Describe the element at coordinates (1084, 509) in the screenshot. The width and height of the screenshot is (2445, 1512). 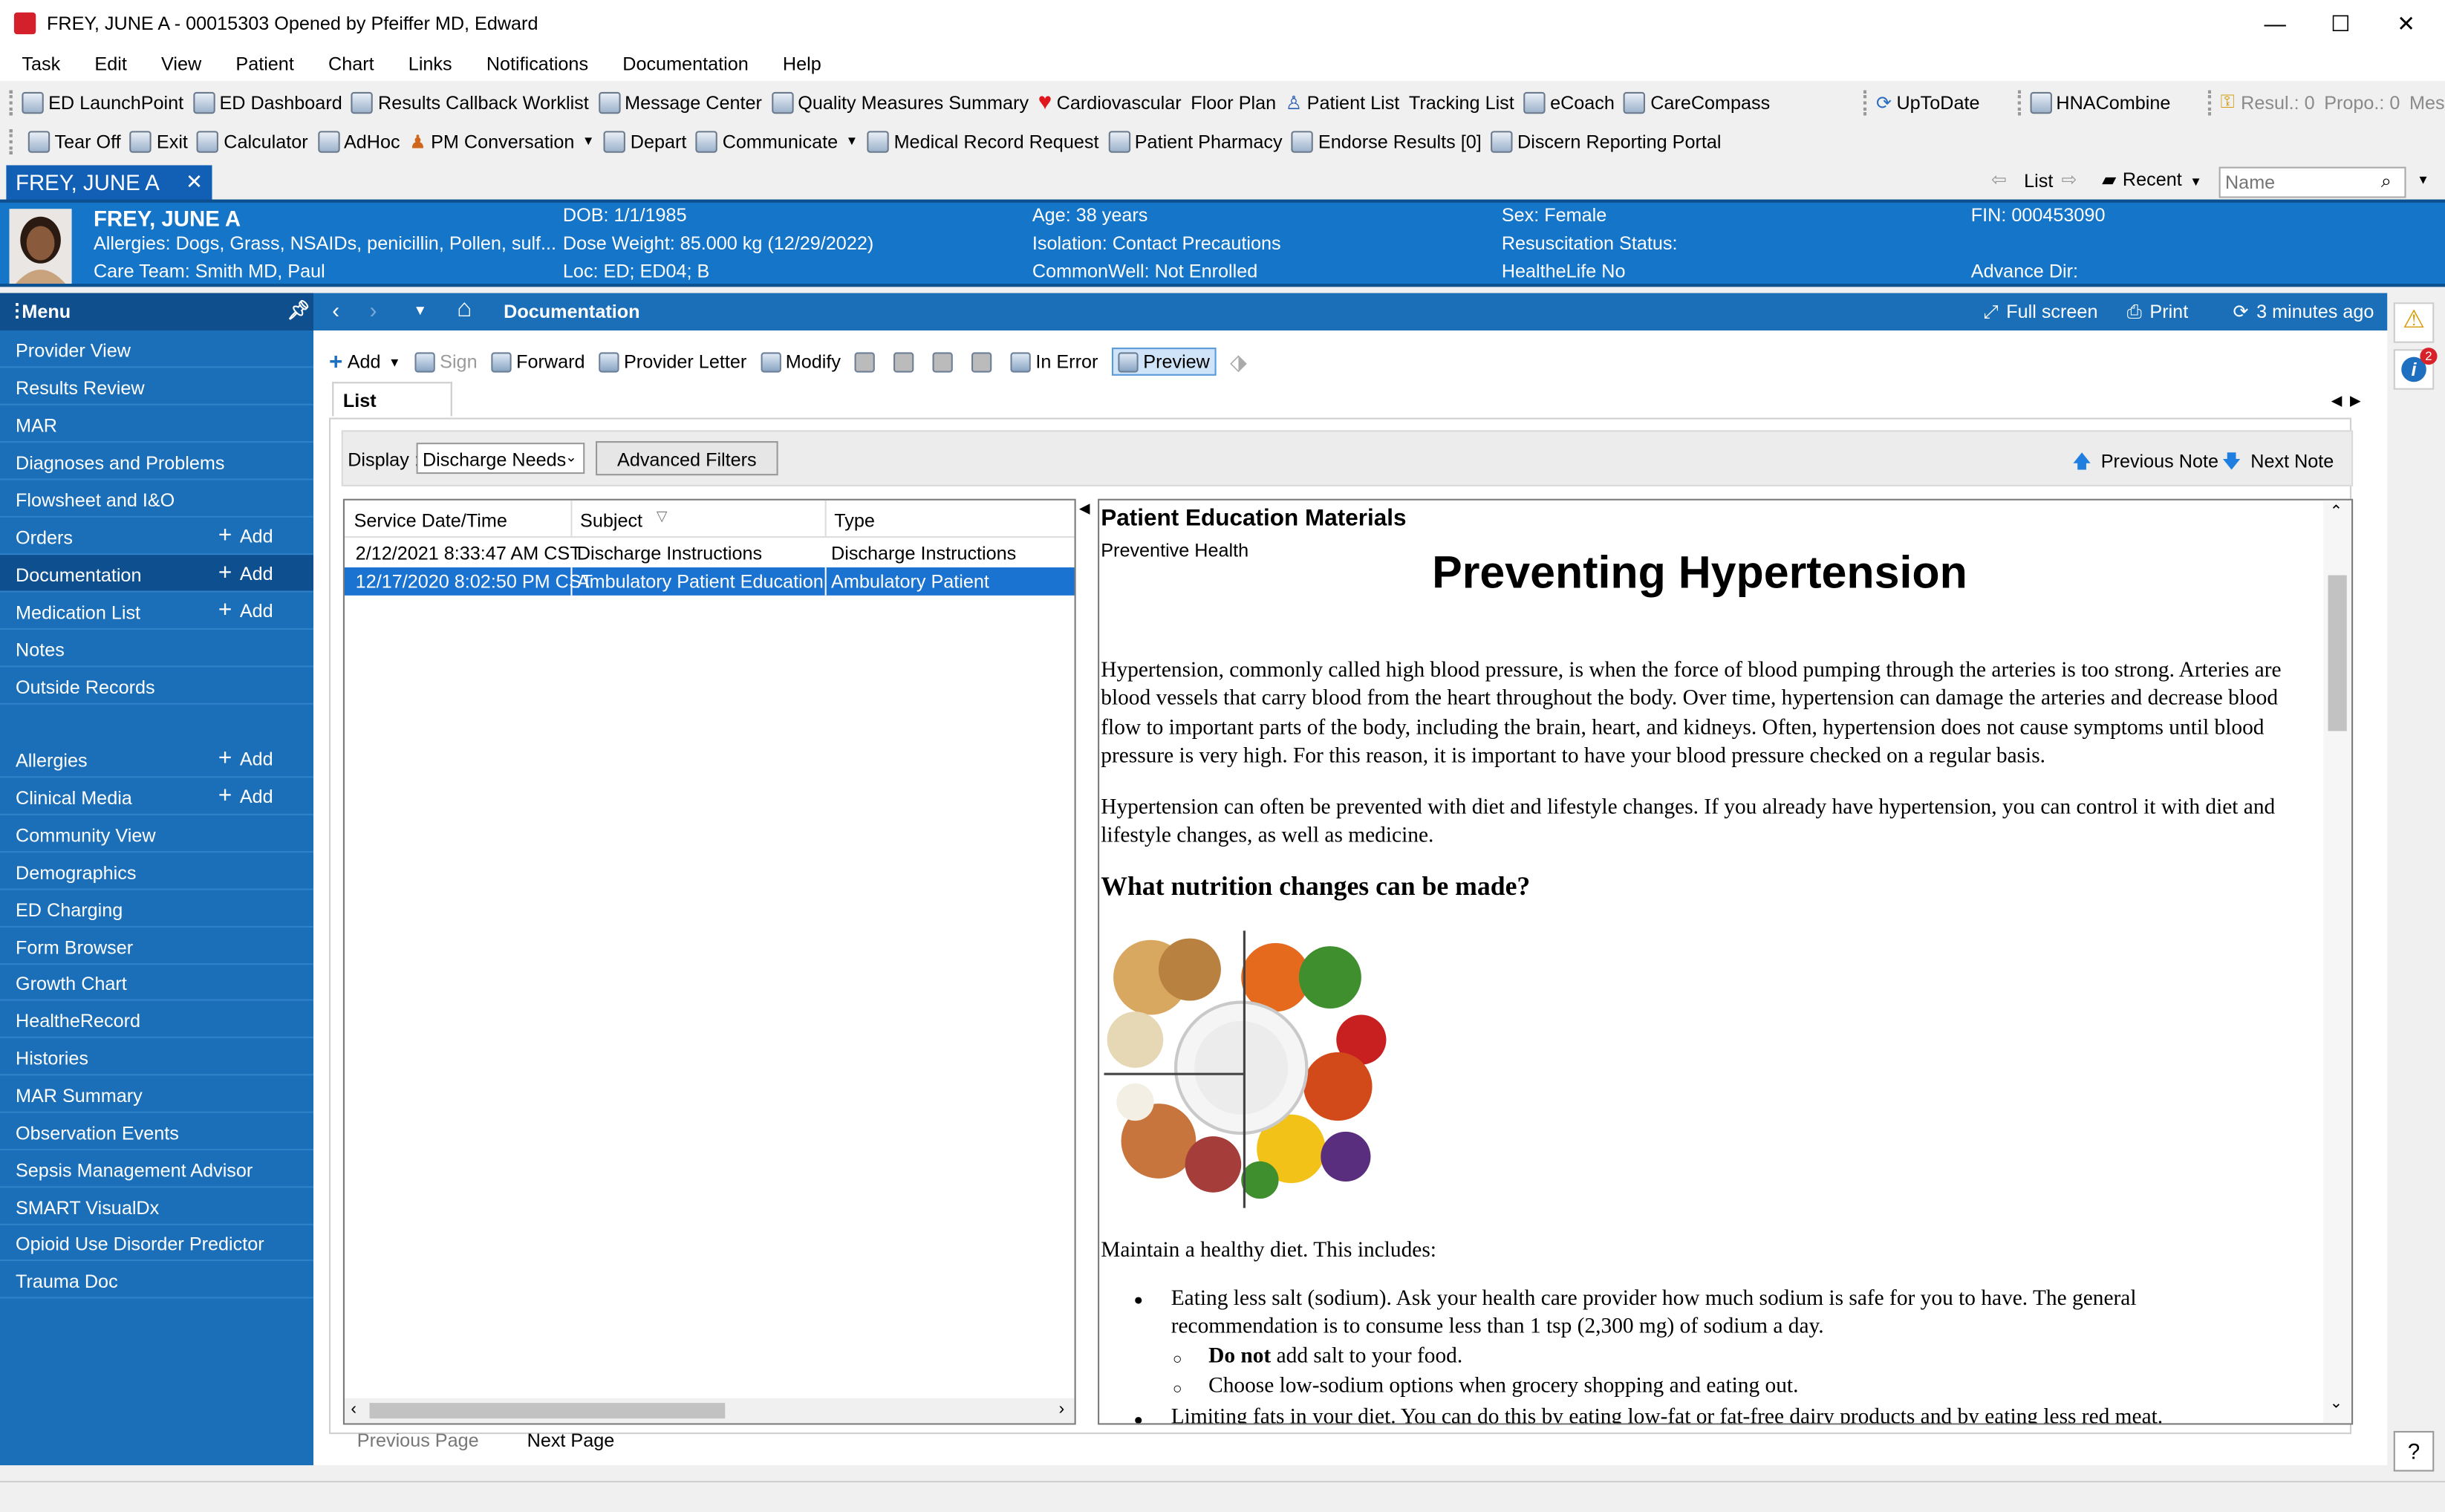
I see `collapse-pane-icon: ◀` at that location.